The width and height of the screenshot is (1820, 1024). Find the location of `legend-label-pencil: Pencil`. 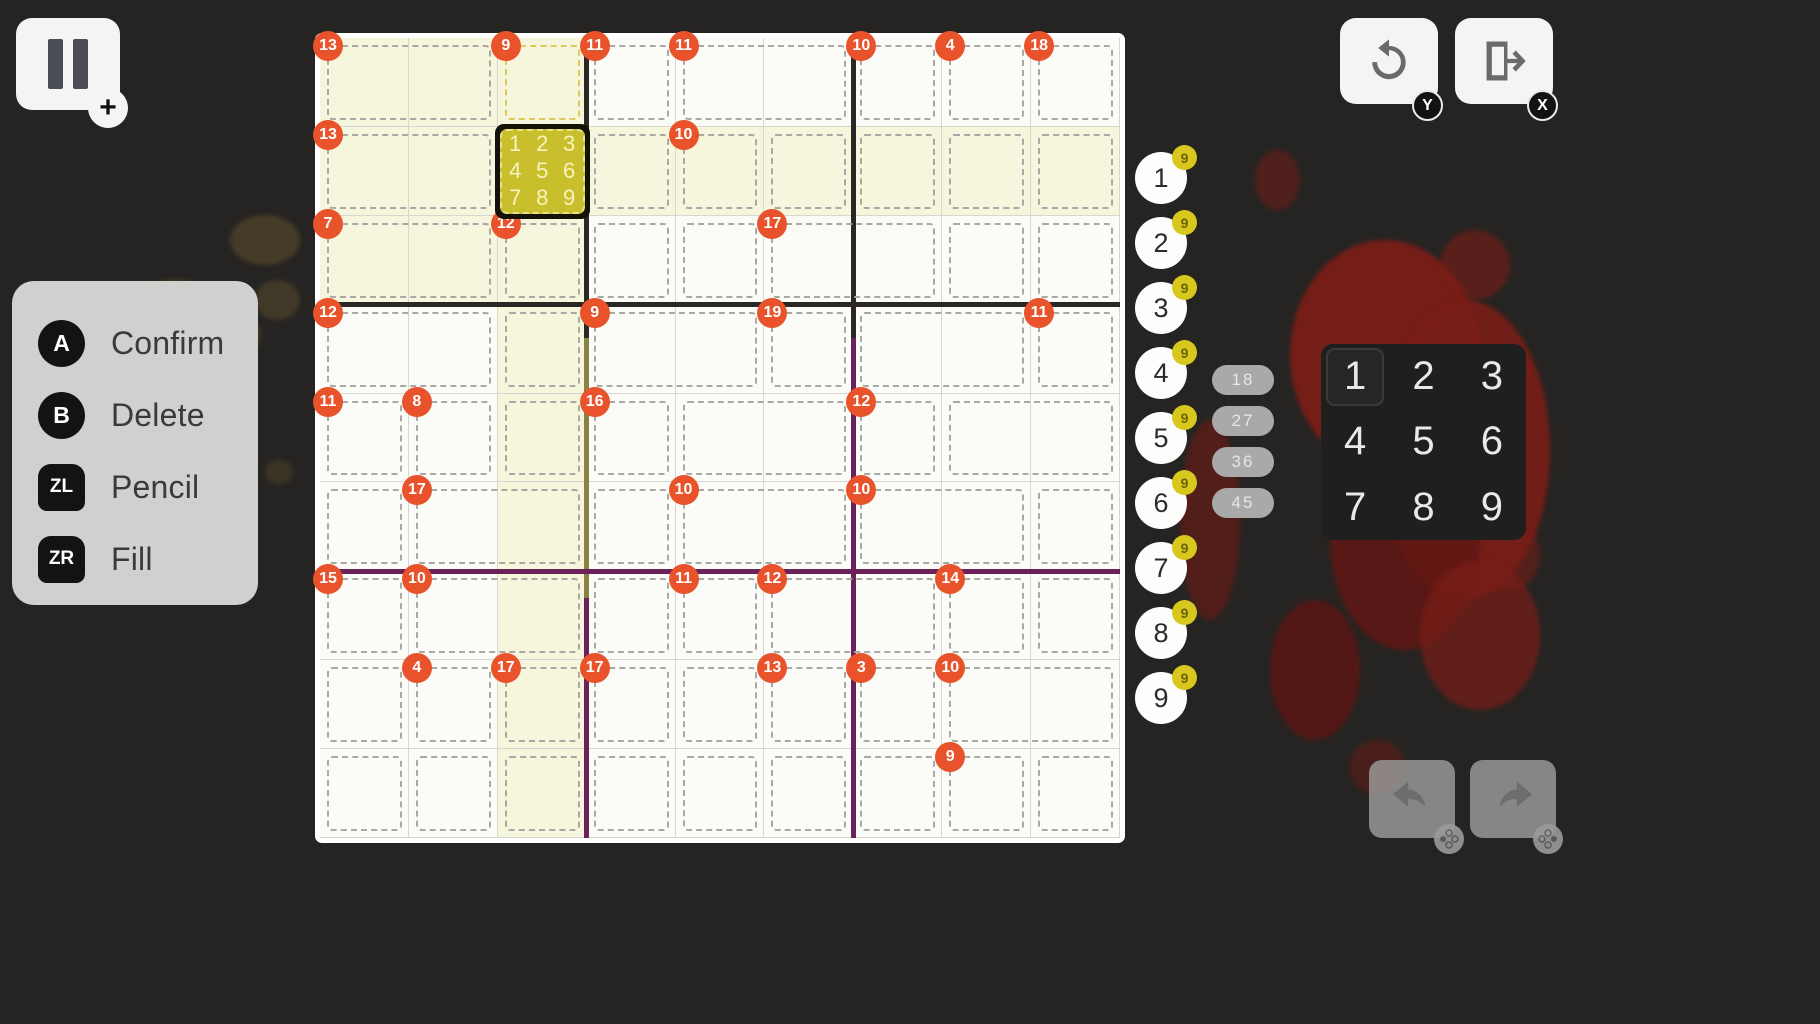

legend-label-pencil: Pencil is located at coordinates (155, 486).